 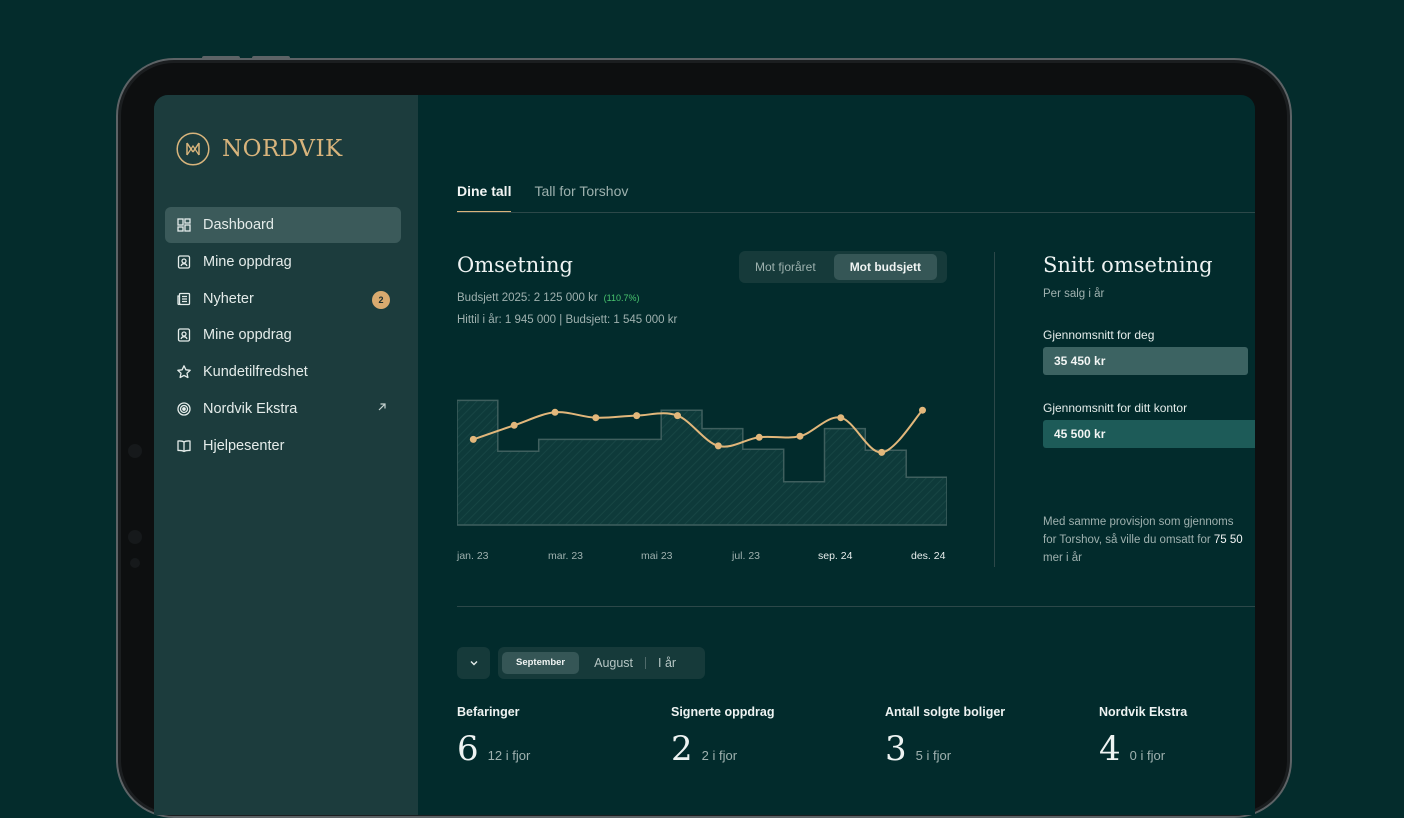 I want to click on x-tick-label: mar. 23, so click(x=566, y=556).